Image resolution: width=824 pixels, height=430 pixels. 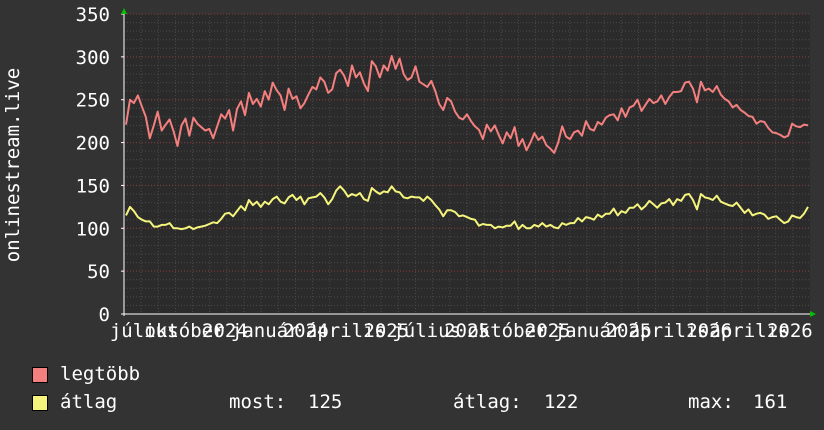 What do you see at coordinates (93, 58) in the screenshot?
I see `y-tick-label: 300` at bounding box center [93, 58].